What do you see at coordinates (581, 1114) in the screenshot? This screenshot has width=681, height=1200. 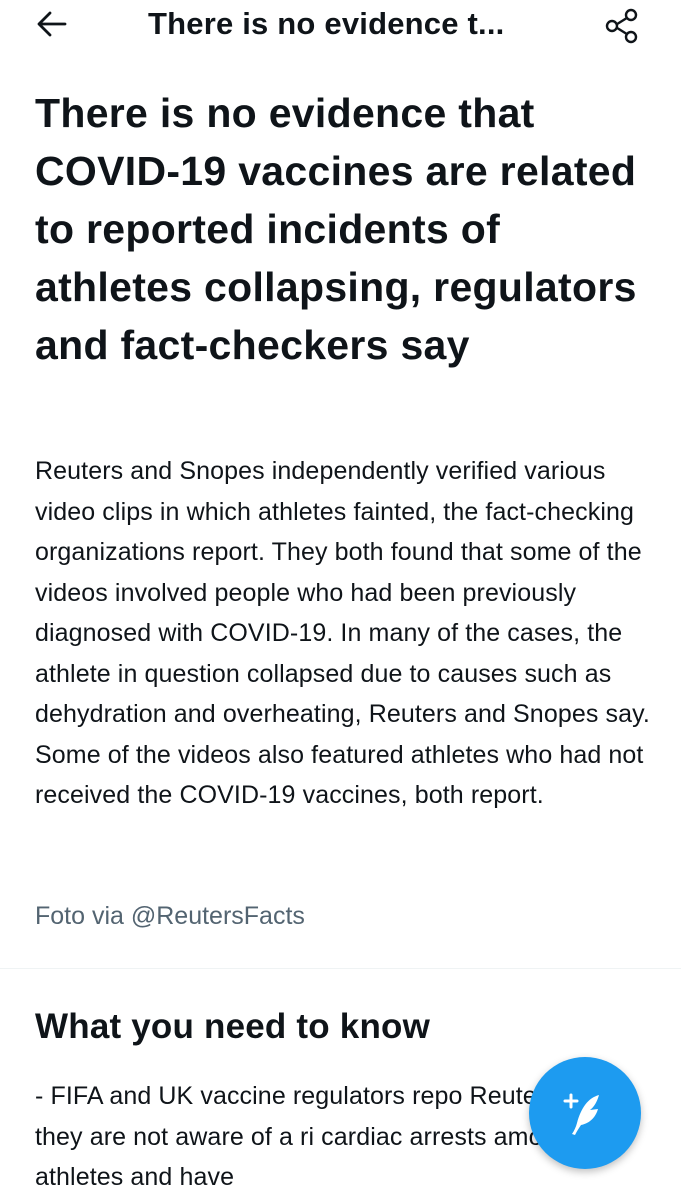 I see `compose-tweet-icon` at bounding box center [581, 1114].